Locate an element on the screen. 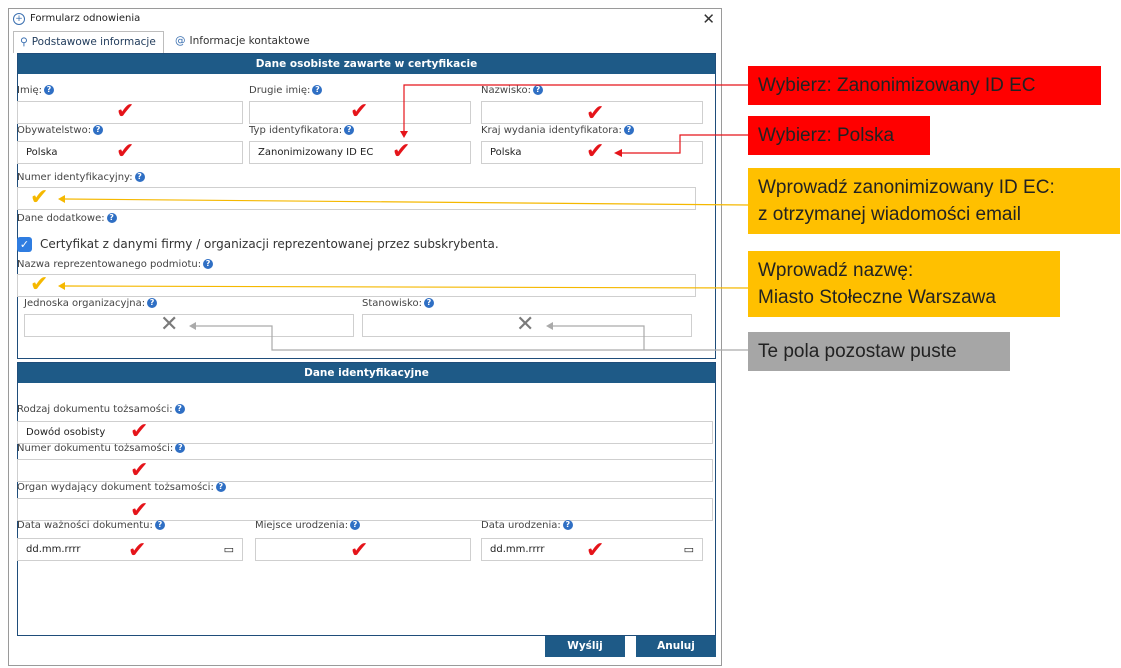  doc-type-label: Rodzaj dokumentu tożsamości:? is located at coordinates (101, 409).